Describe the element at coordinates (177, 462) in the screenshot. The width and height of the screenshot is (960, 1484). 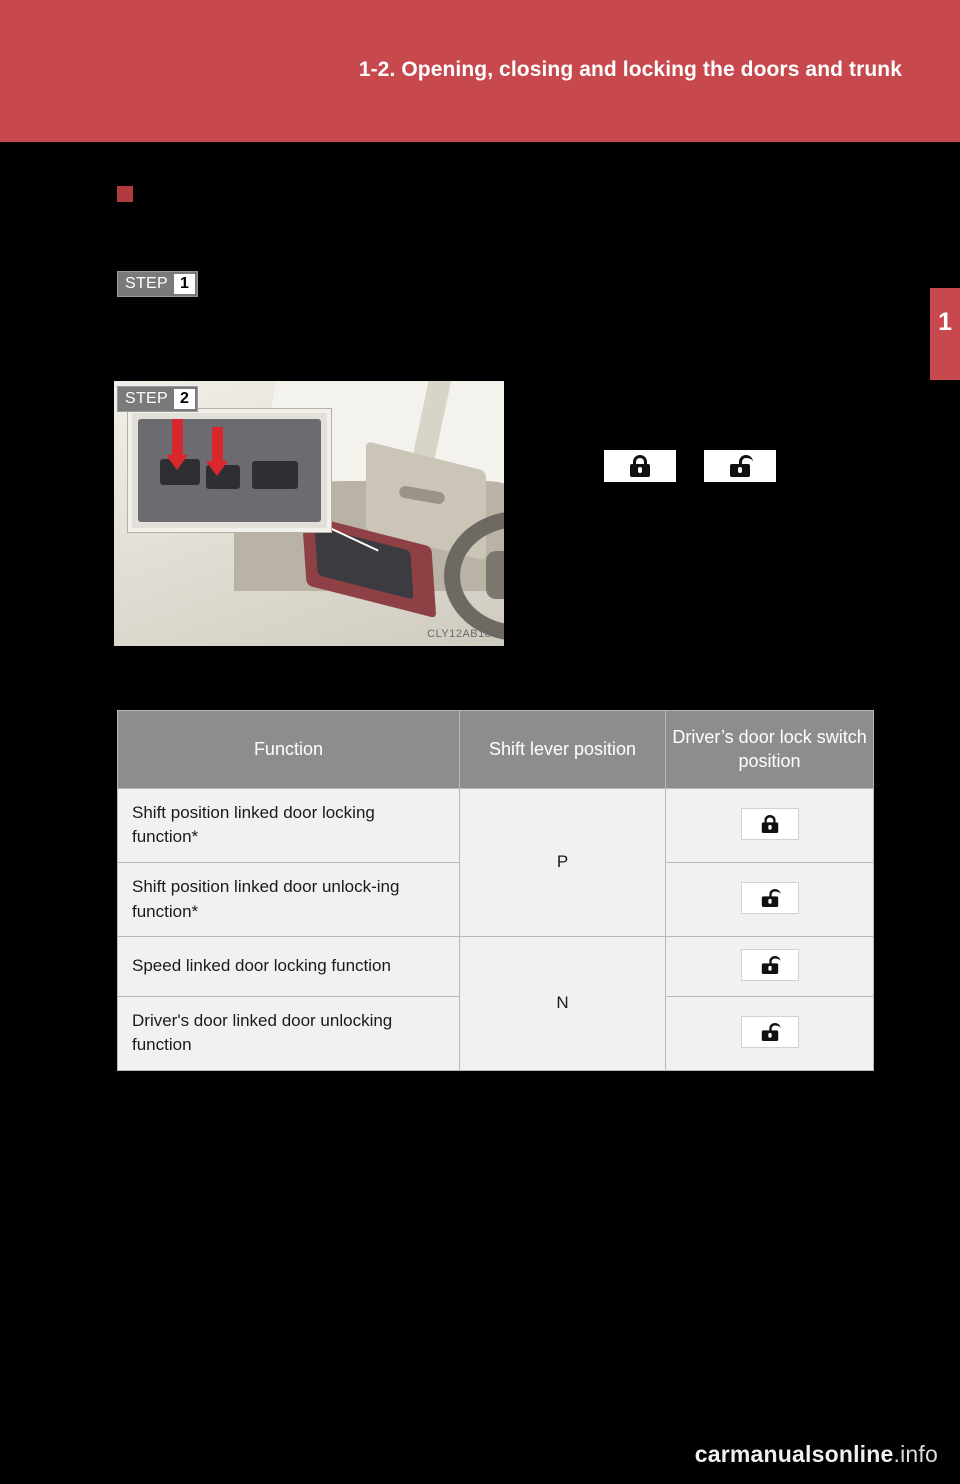
I see `arrow-1-head` at that location.